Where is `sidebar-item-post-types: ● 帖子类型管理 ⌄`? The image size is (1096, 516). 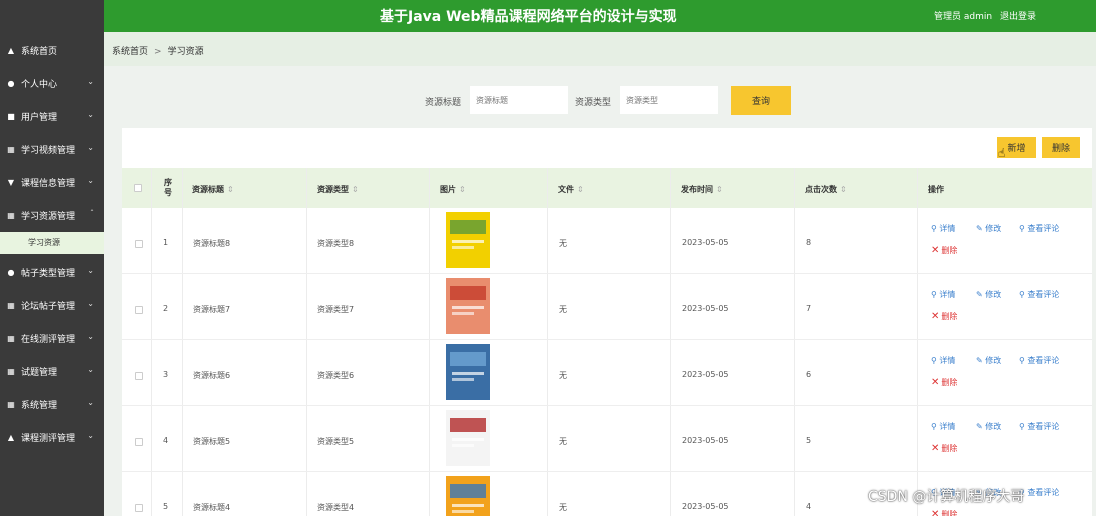
sidebar-item-post-types: ● 帖子类型管理 ⌄ is located at coordinates (52, 272).